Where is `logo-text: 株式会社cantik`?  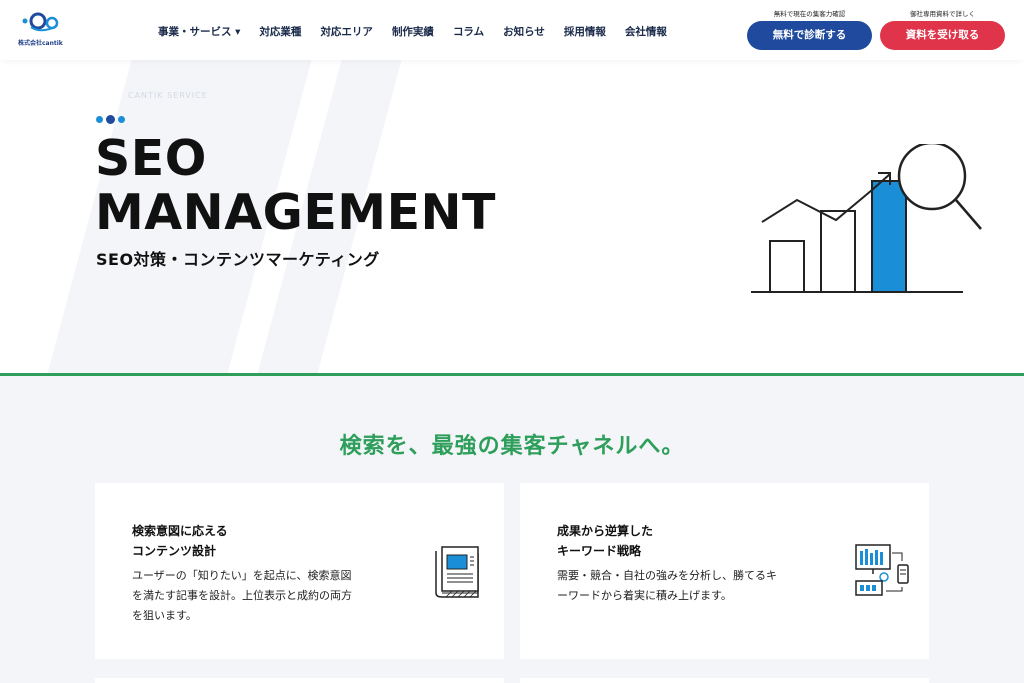
logo-text: 株式会社cantik is located at coordinates (40, 43).